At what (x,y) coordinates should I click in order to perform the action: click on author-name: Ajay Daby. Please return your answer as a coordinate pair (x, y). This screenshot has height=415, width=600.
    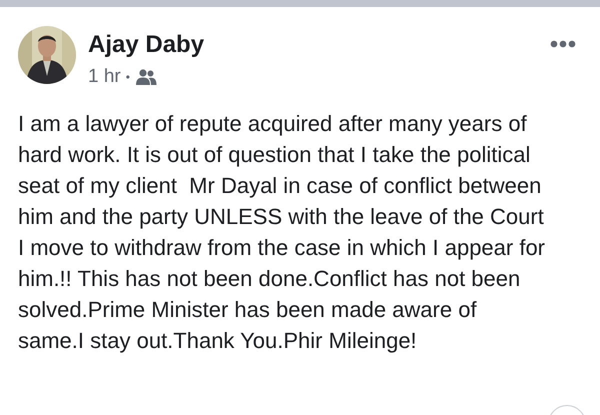
    Looking at the image, I should click on (313, 45).